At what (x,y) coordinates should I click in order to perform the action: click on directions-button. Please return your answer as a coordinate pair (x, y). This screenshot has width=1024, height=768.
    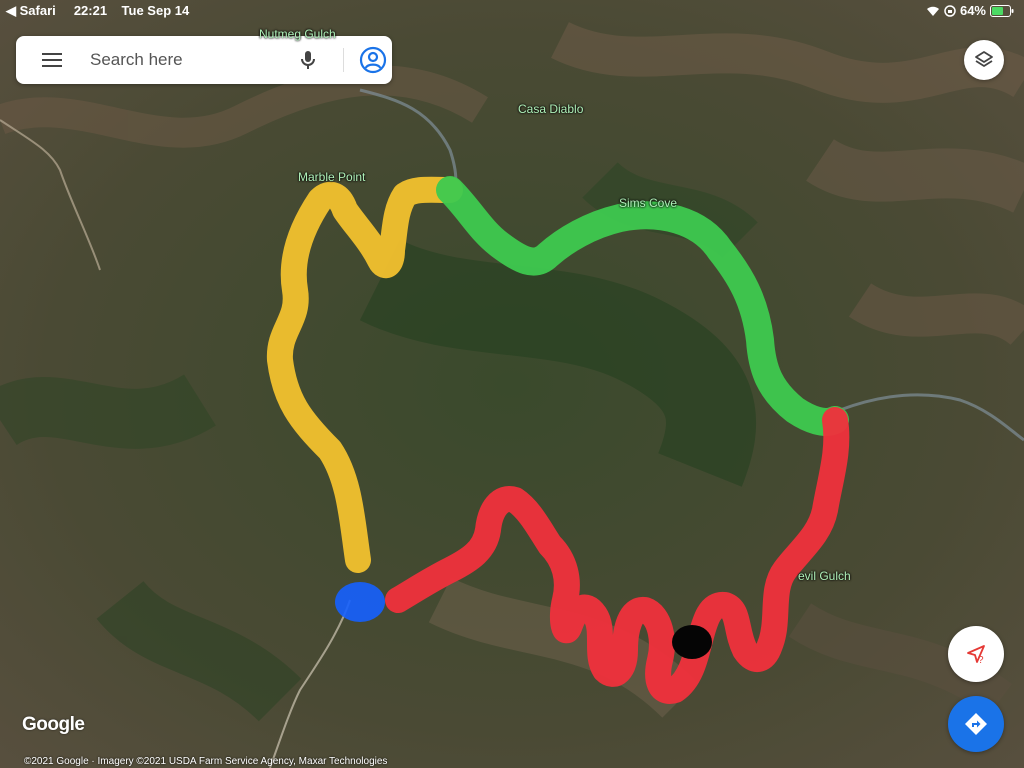
    Looking at the image, I should click on (976, 724).